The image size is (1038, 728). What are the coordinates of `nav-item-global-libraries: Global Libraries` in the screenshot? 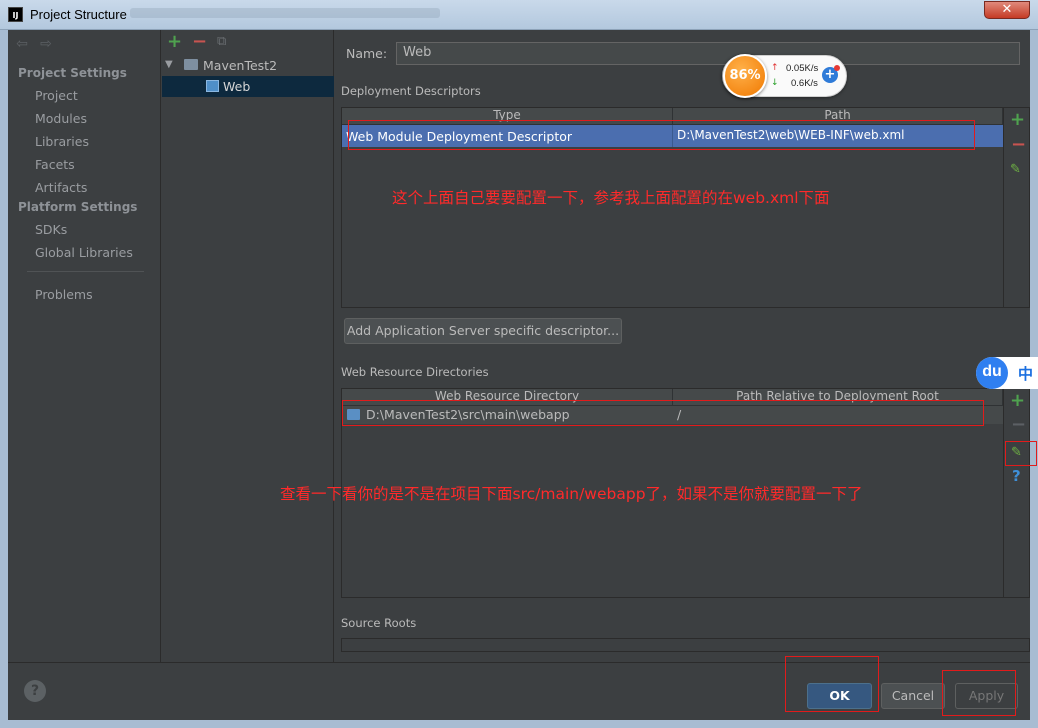 It's located at (84, 252).